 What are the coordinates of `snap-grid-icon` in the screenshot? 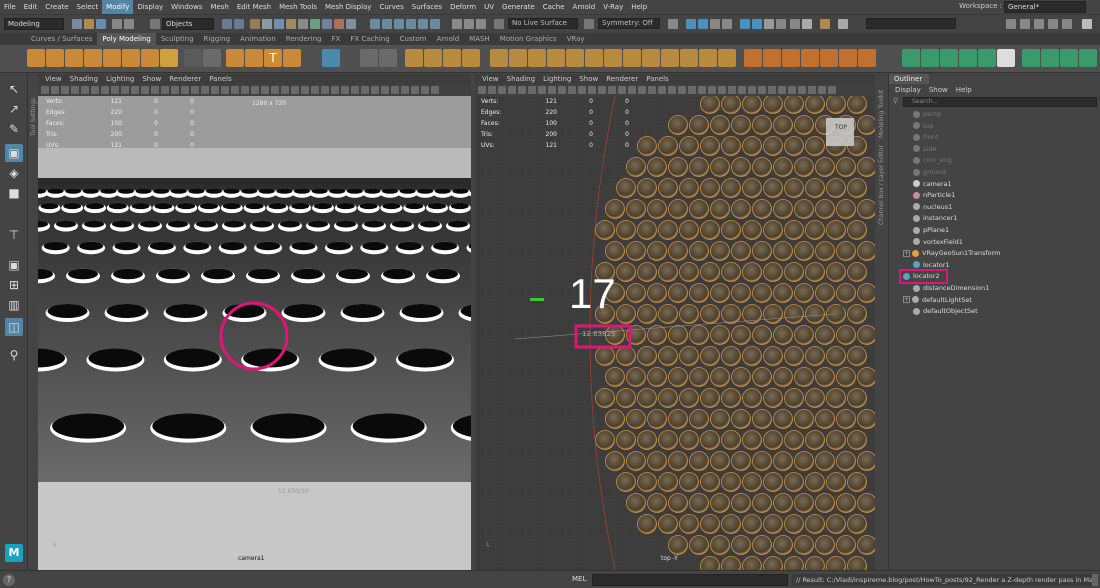 It's located at (375, 24).